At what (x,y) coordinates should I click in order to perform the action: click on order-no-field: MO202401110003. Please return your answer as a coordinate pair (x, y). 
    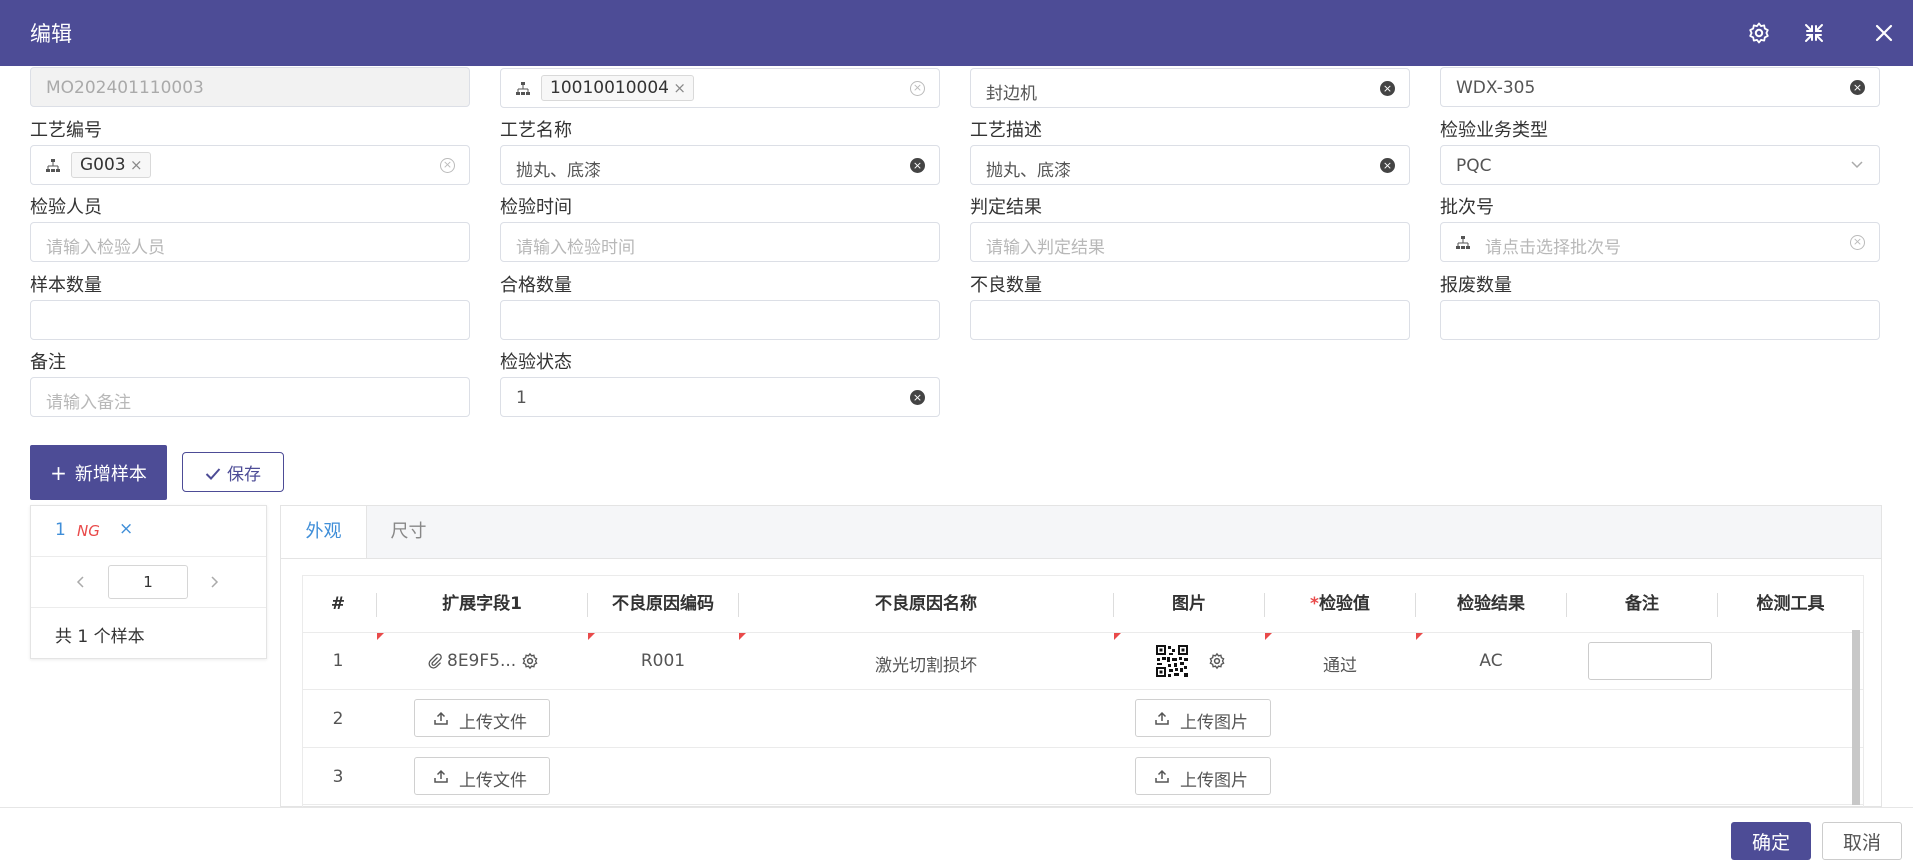
    Looking at the image, I should click on (250, 87).